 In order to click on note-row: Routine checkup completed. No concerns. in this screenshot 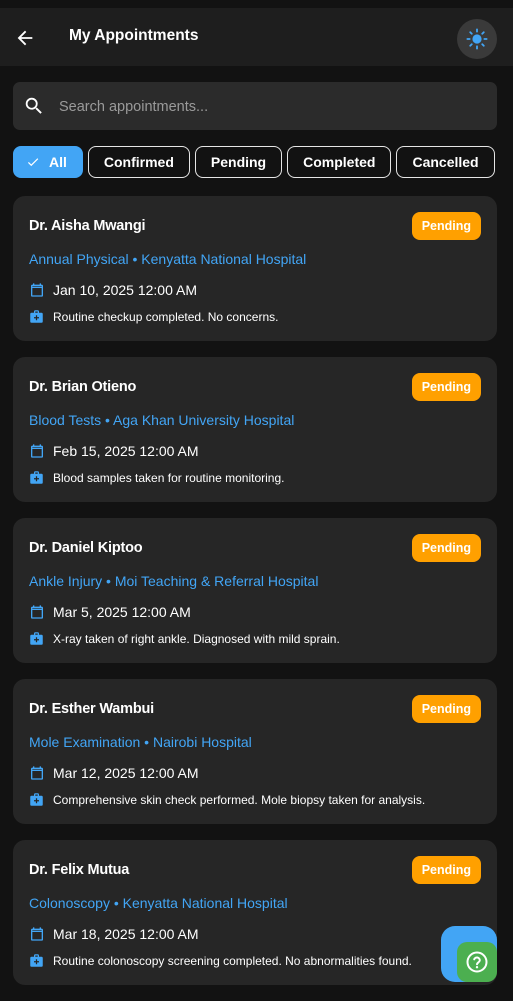, I will do `click(153, 316)`.